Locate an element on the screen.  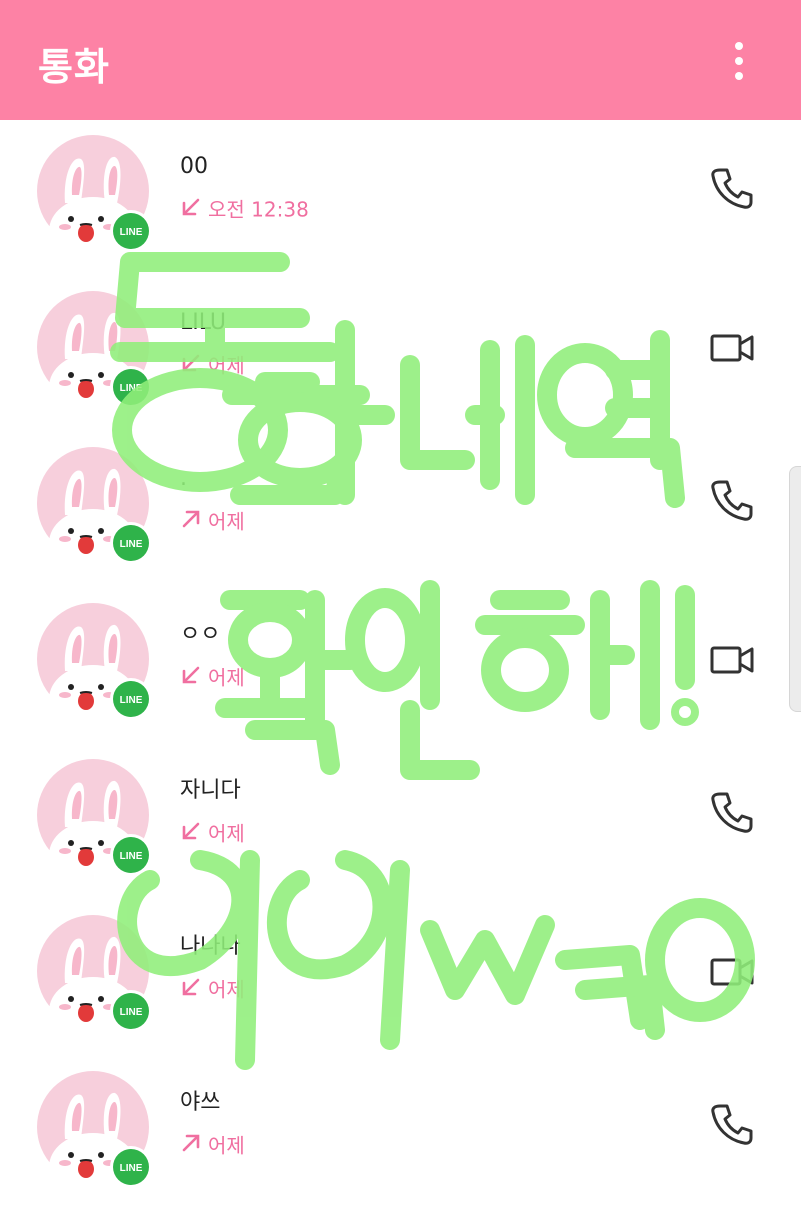
contact-name: 00 is located at coordinates (194, 166).